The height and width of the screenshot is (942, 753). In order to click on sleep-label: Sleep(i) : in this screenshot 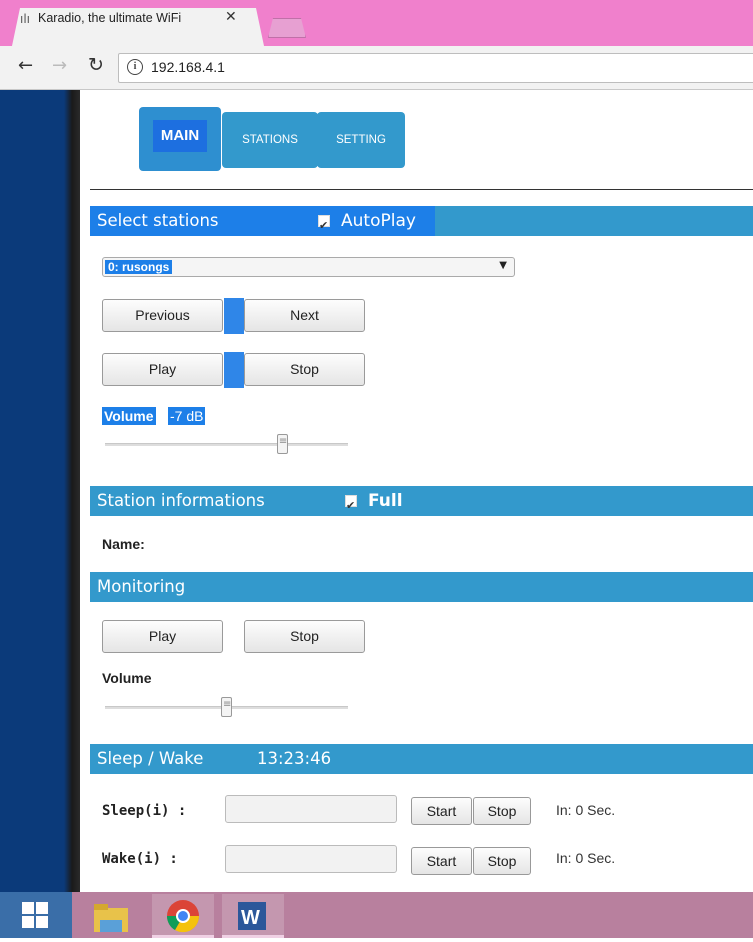, I will do `click(144, 811)`.